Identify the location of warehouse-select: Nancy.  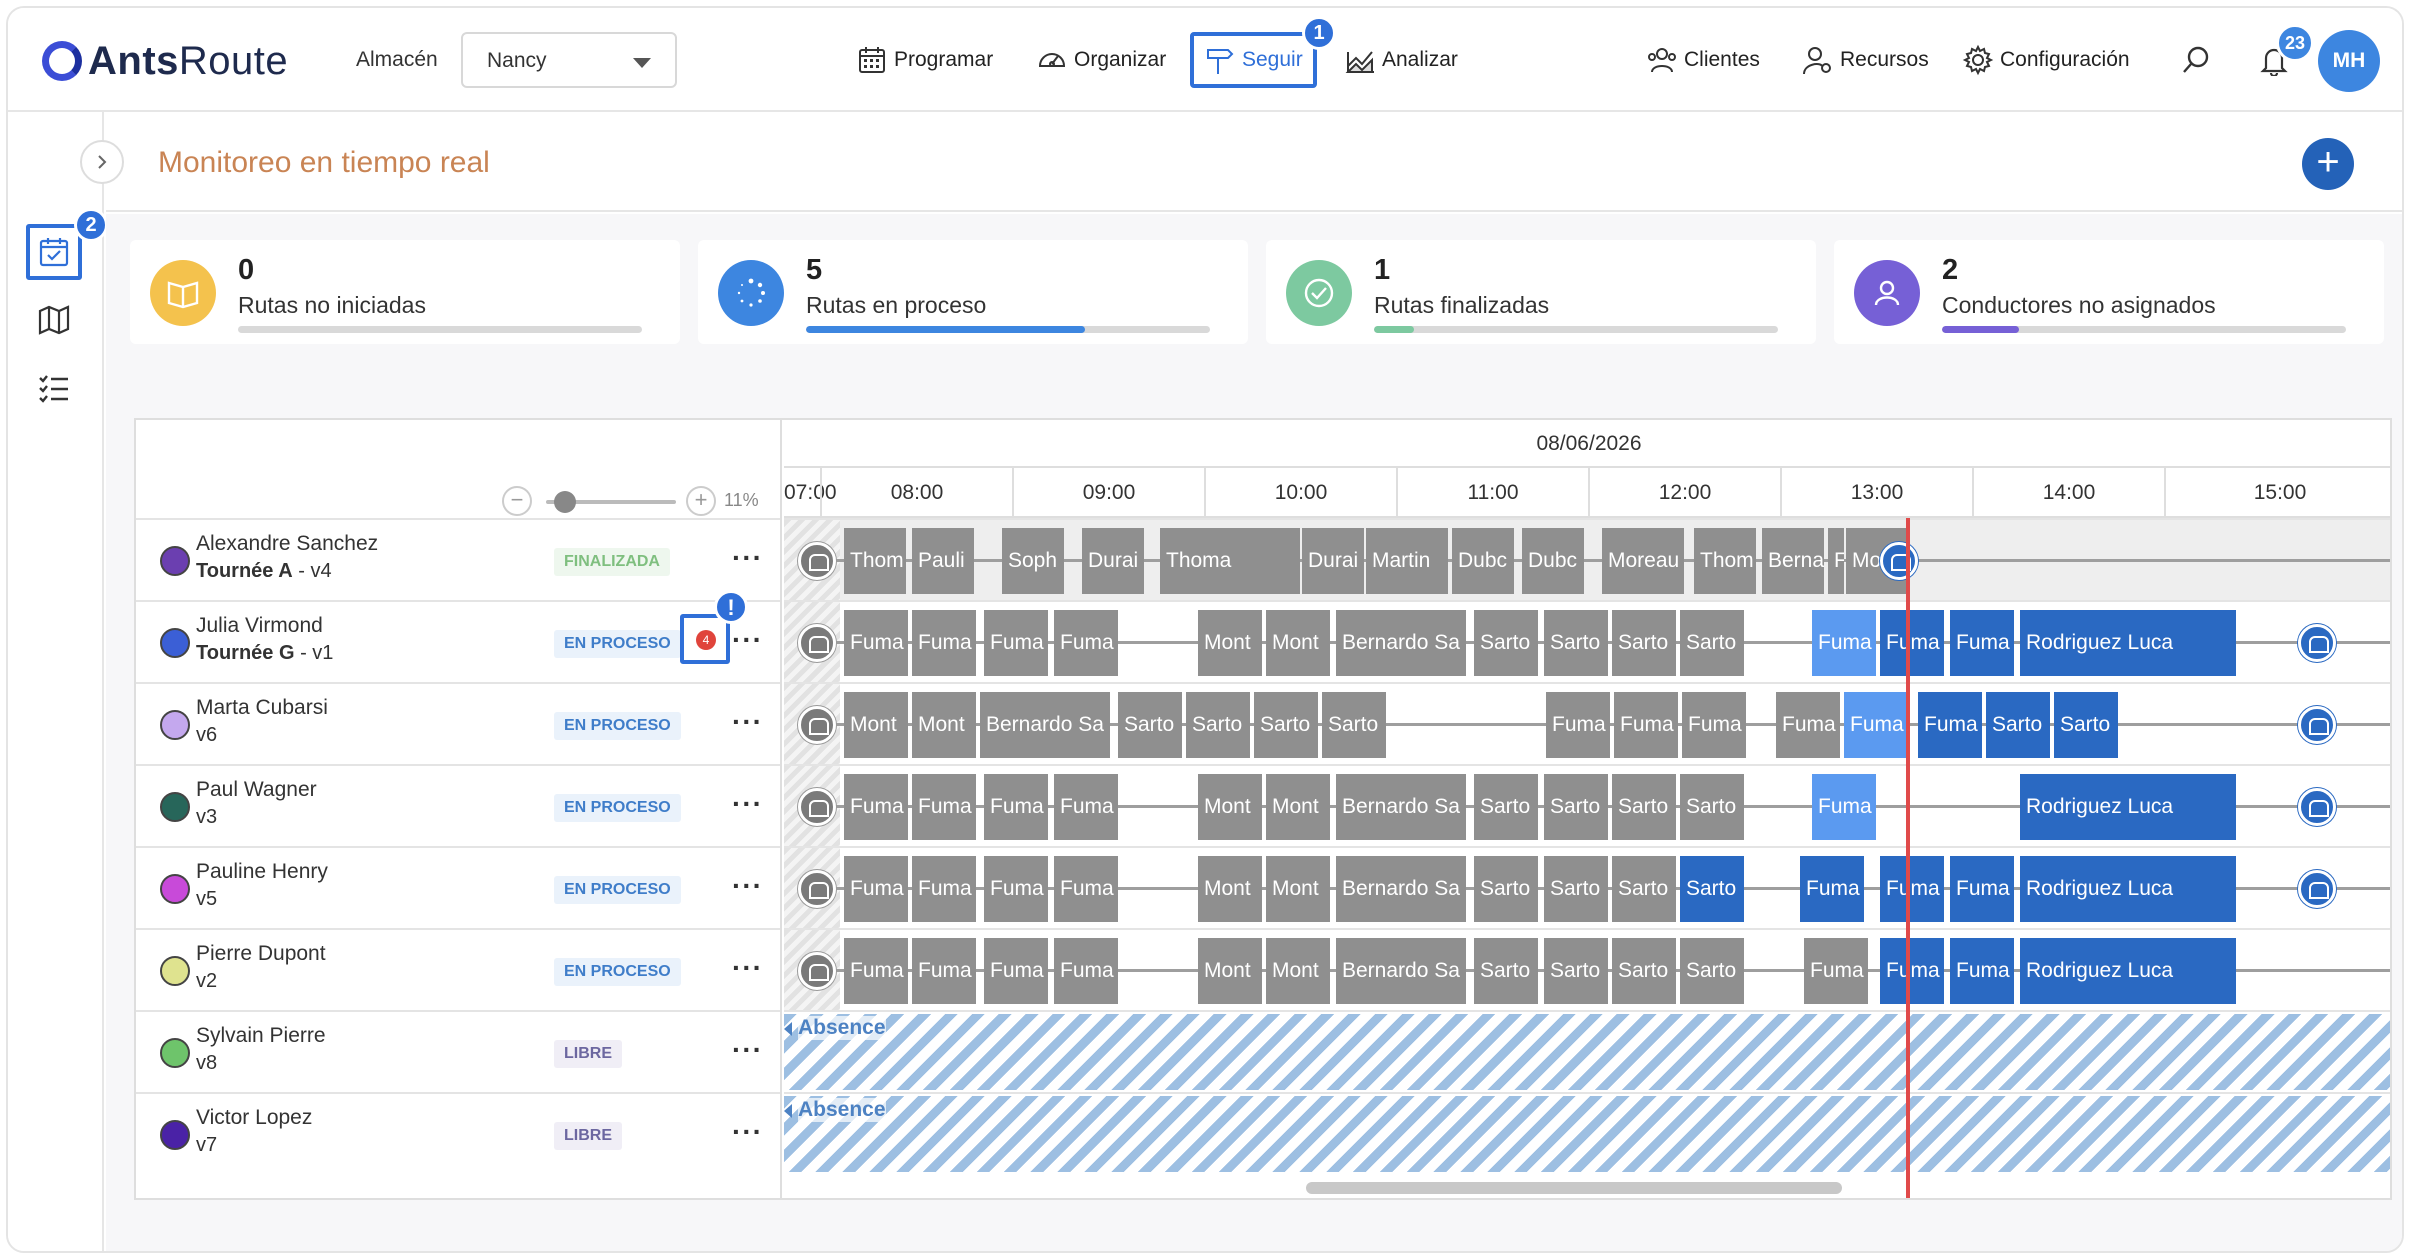
(569, 60).